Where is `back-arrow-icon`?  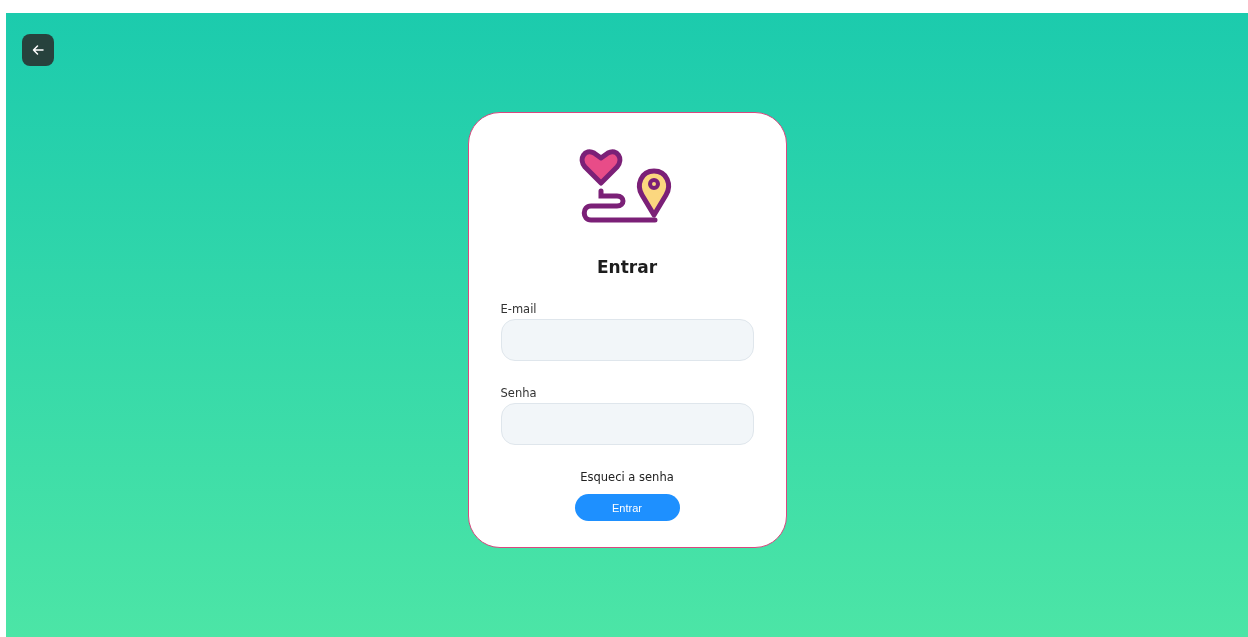 back-arrow-icon is located at coordinates (38, 50).